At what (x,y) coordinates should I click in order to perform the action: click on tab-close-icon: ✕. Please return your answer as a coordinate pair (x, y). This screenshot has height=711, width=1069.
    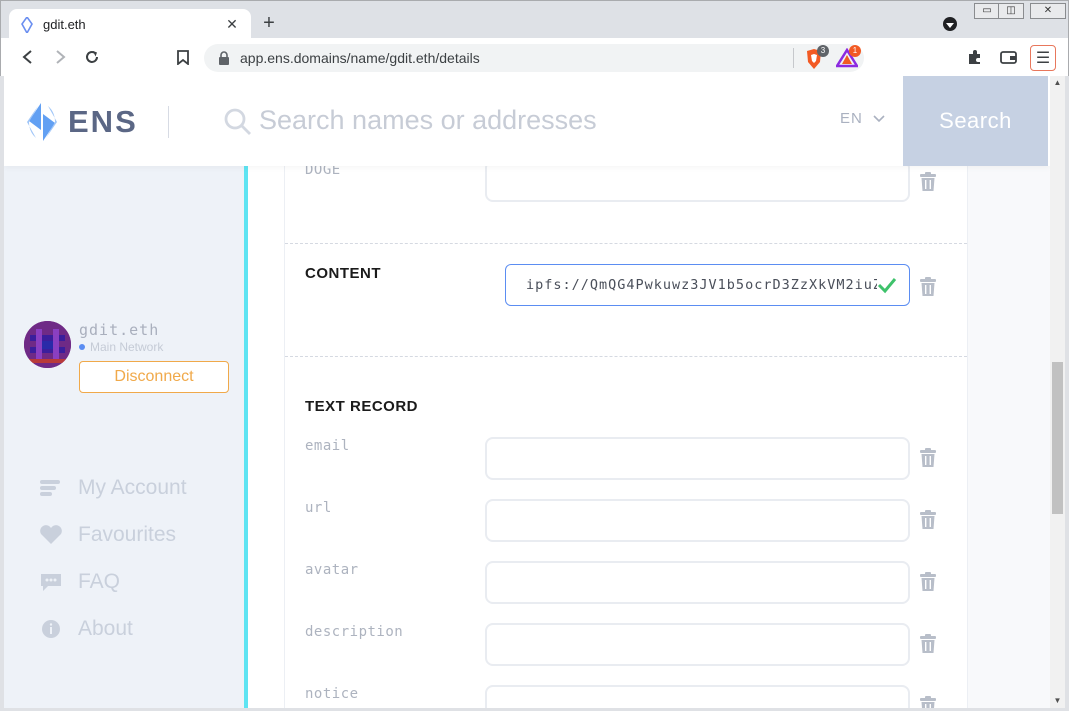
    Looking at the image, I should click on (232, 24).